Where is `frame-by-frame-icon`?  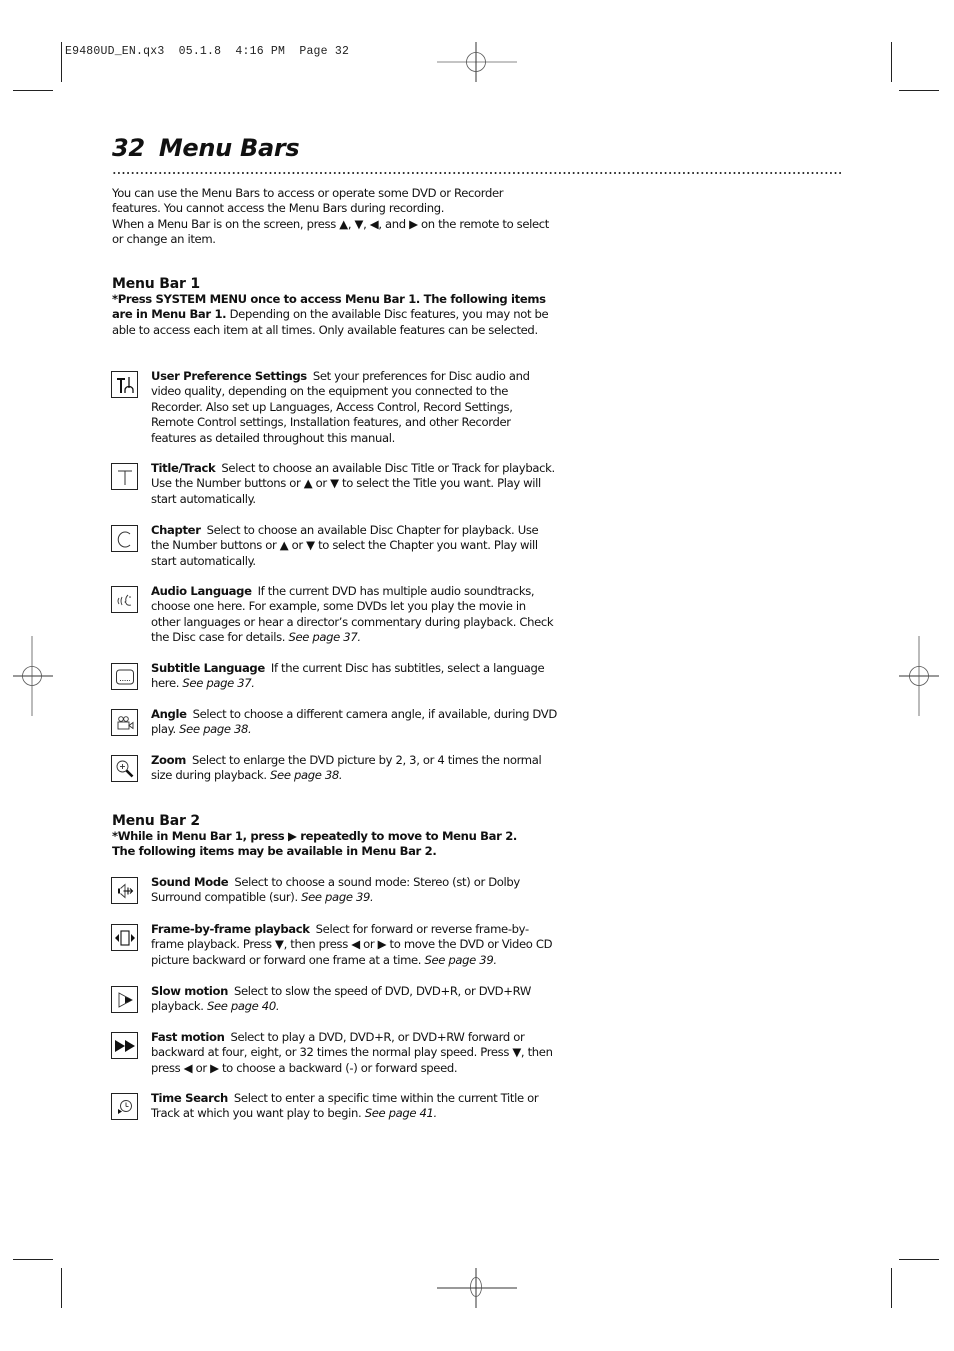
frame-by-frame-icon is located at coordinates (124, 937).